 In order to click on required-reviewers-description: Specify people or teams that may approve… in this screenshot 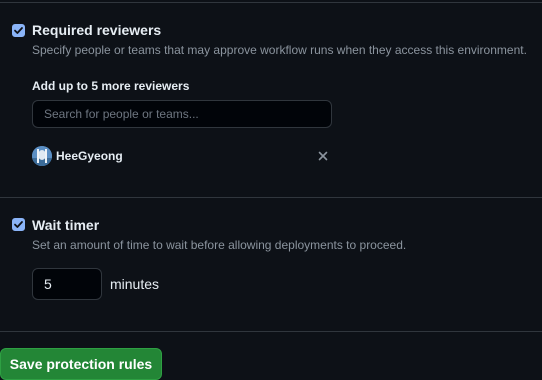, I will do `click(279, 50)`.